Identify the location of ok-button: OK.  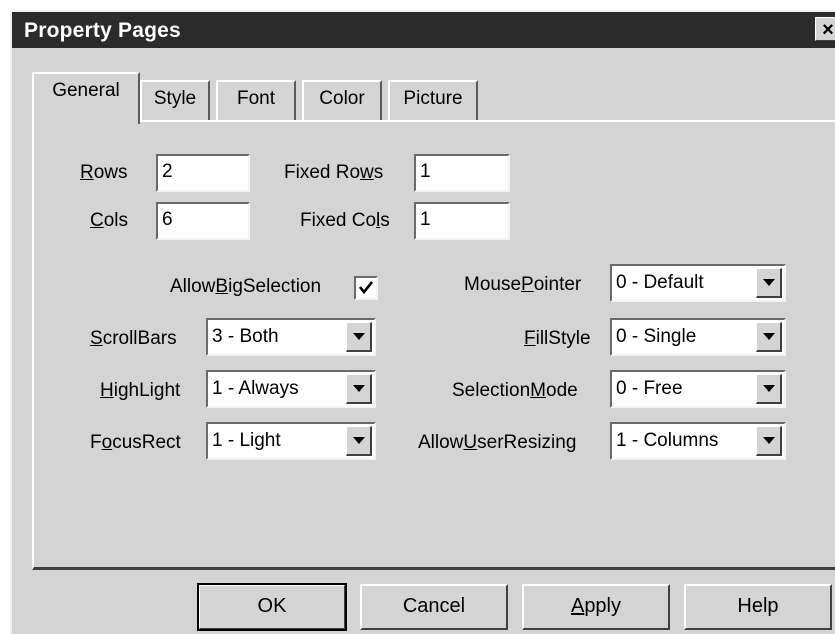
(272, 607).